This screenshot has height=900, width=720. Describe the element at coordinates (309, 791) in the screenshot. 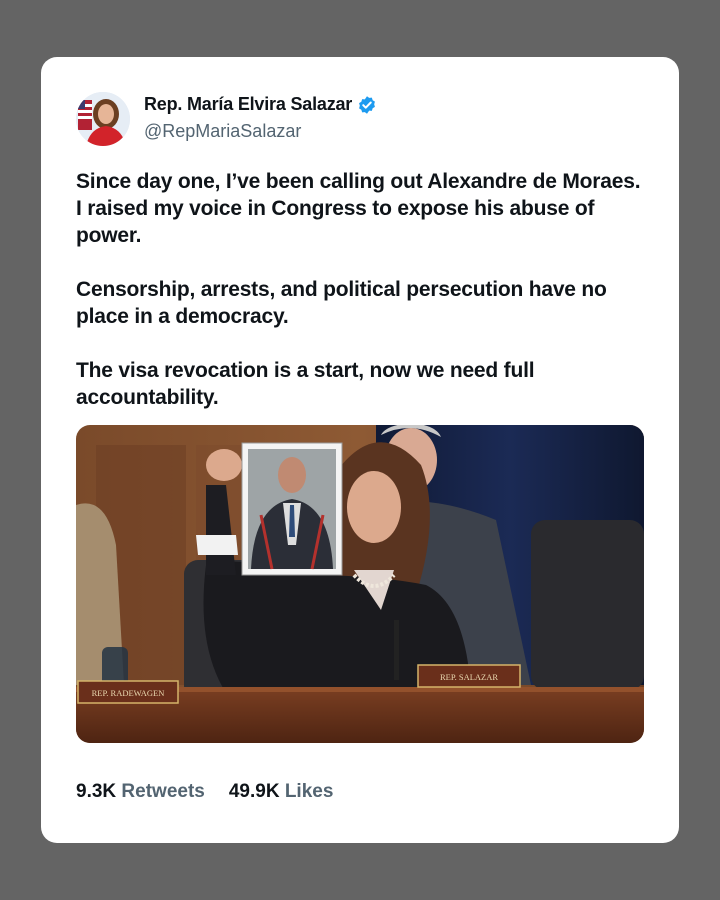

I see `likes-label: Likes` at that location.